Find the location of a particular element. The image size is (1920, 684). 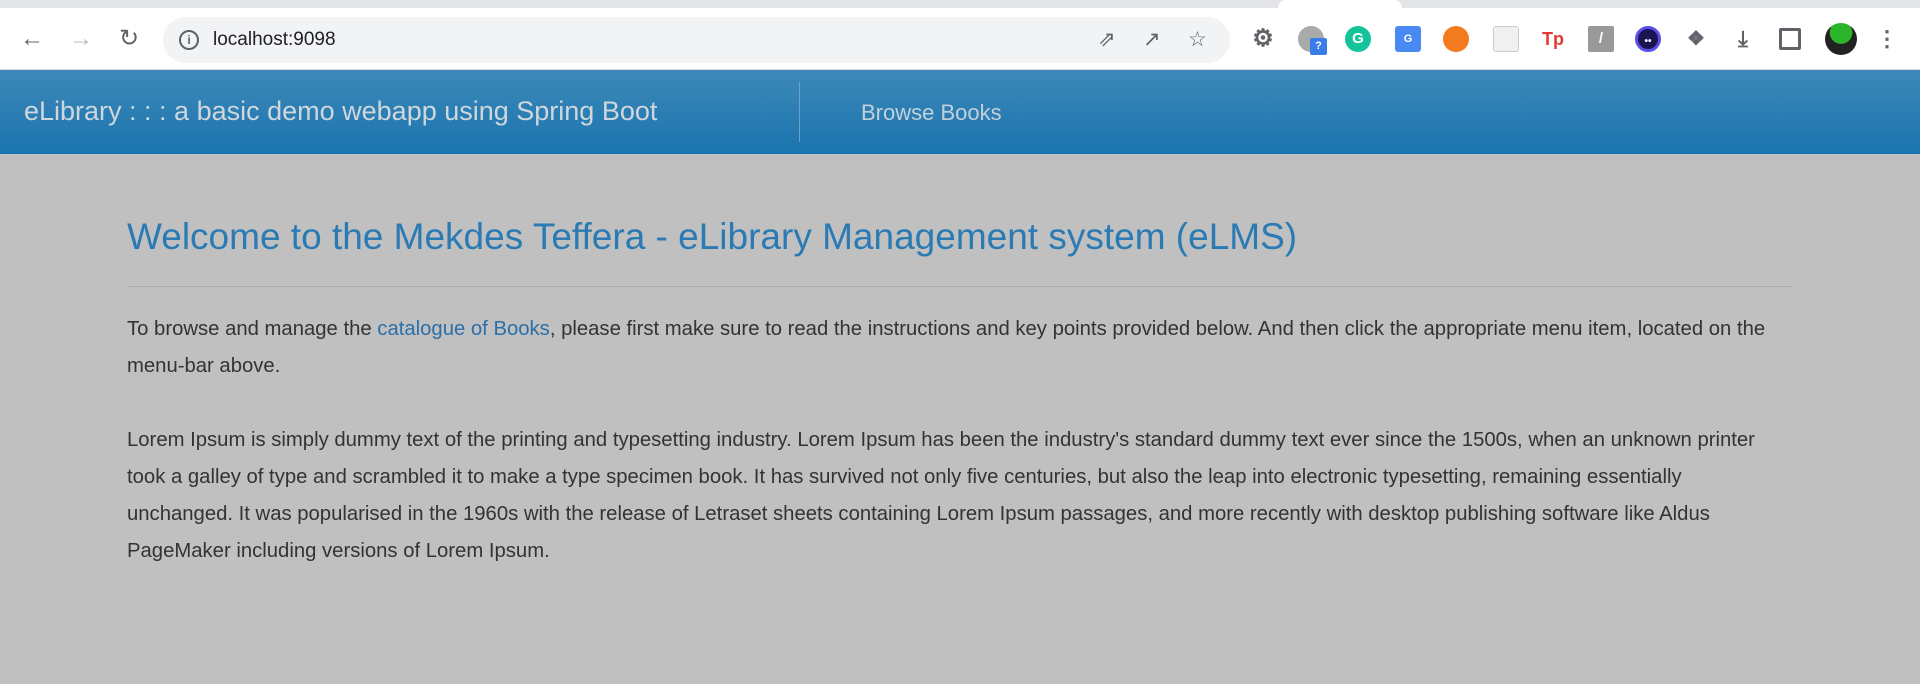

tab-strip is located at coordinates (960, 4).